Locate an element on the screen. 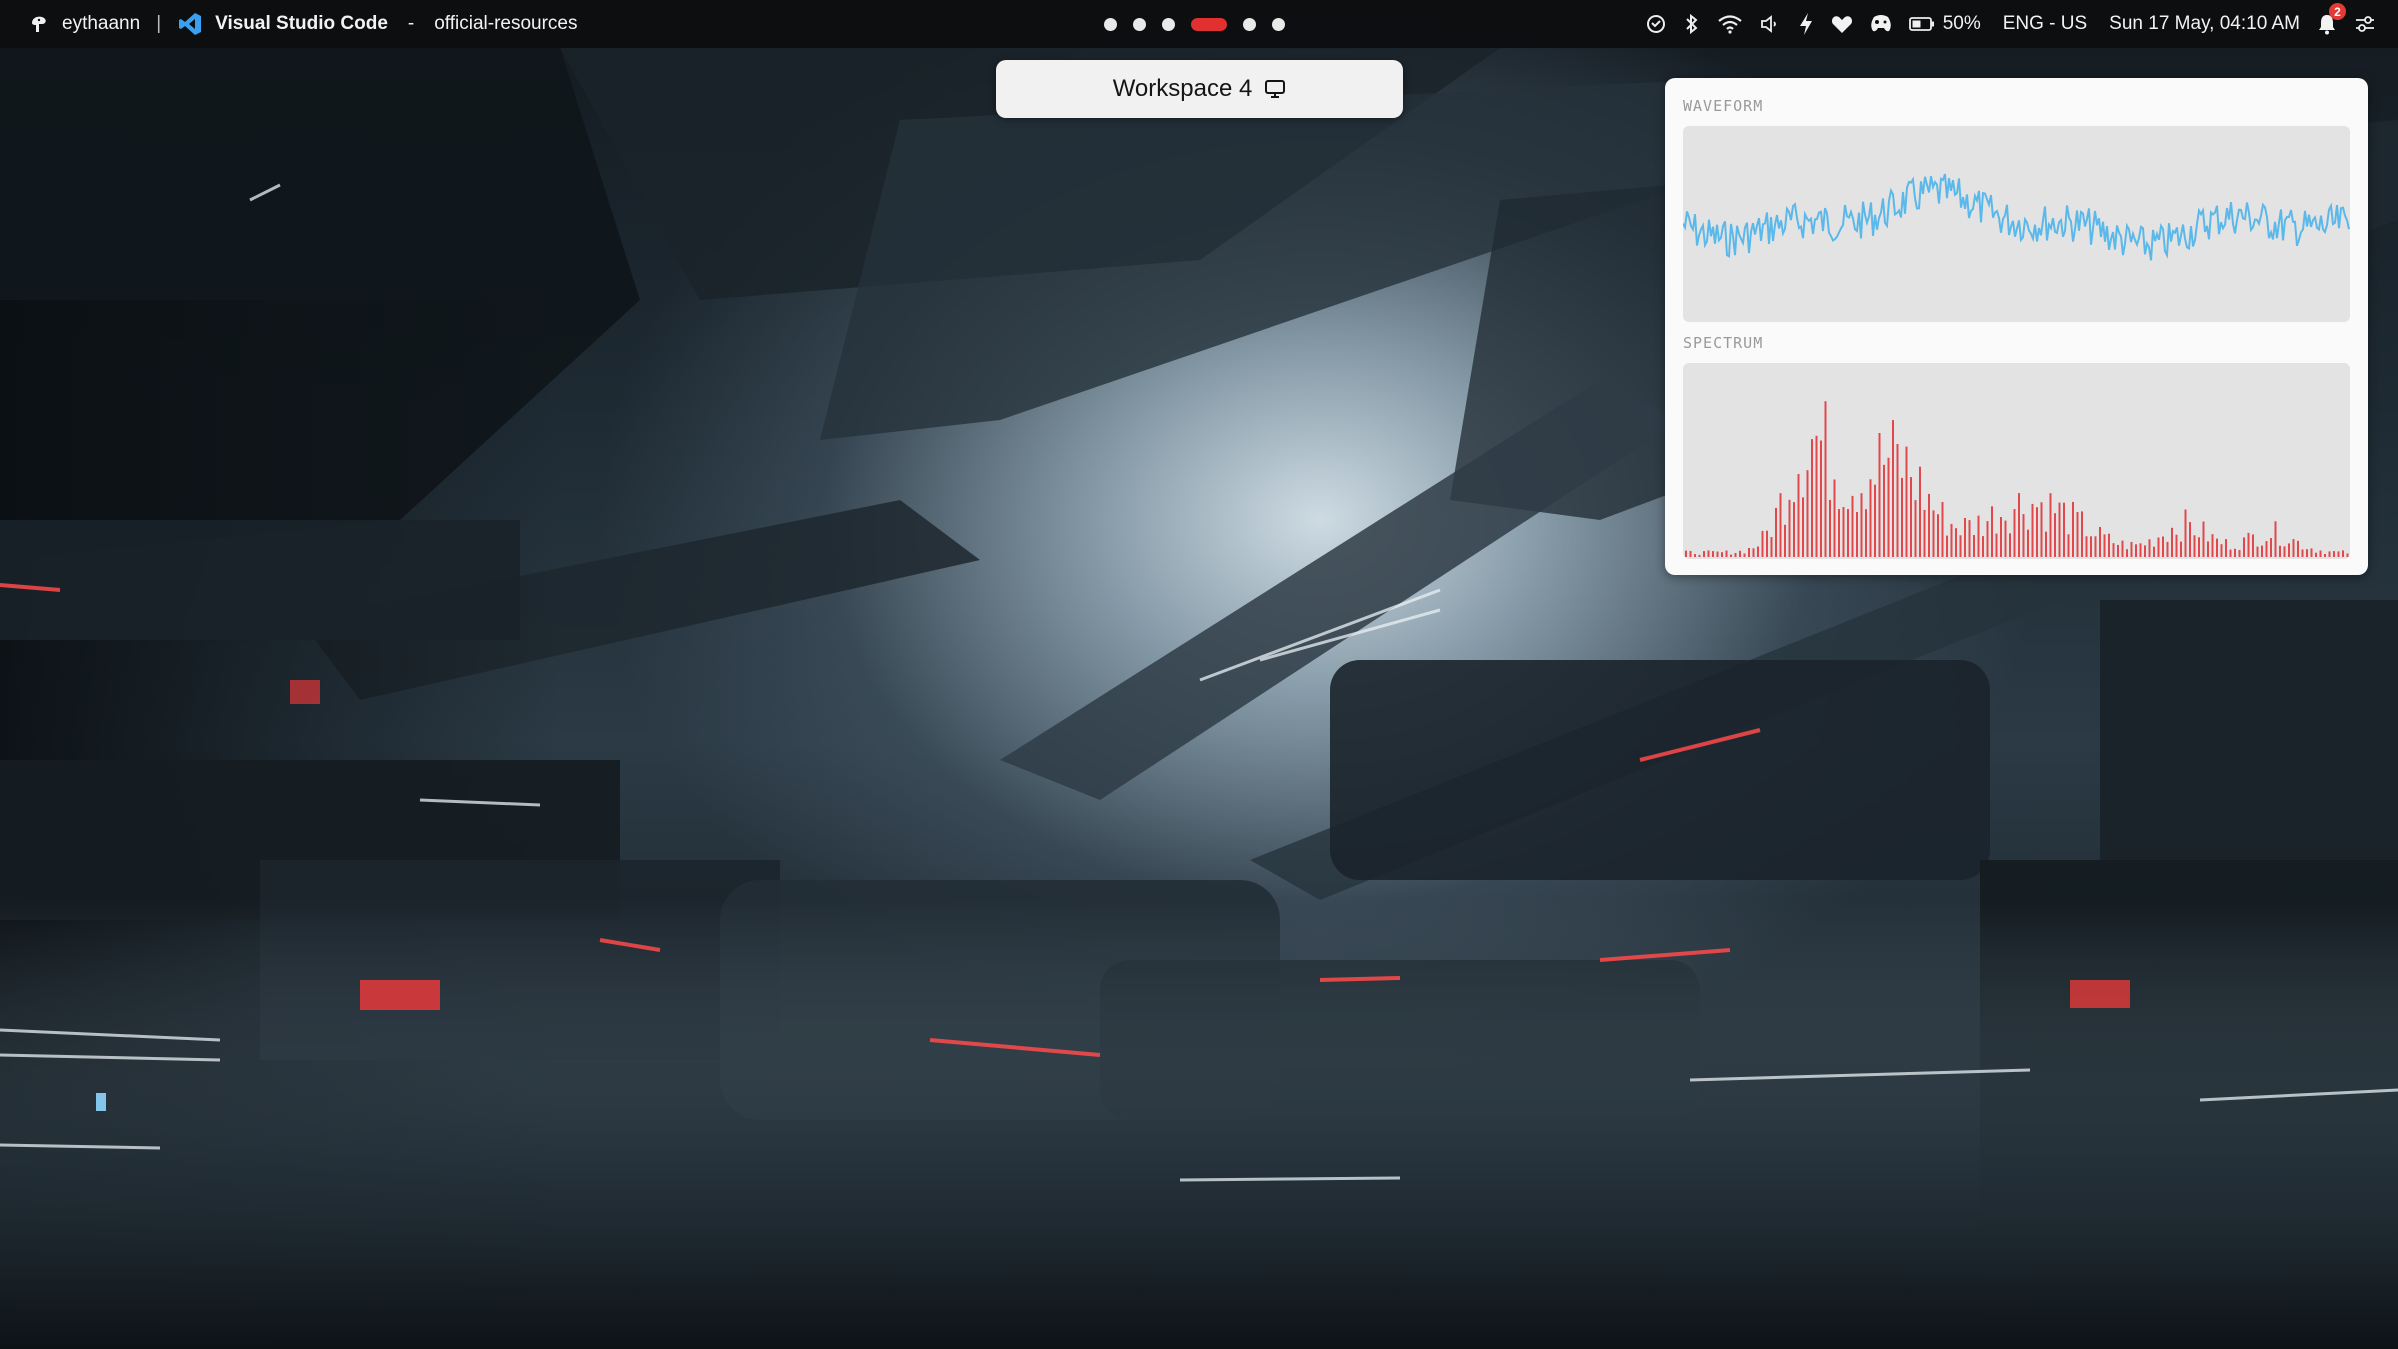  workspace-5-dot is located at coordinates (1249, 24).